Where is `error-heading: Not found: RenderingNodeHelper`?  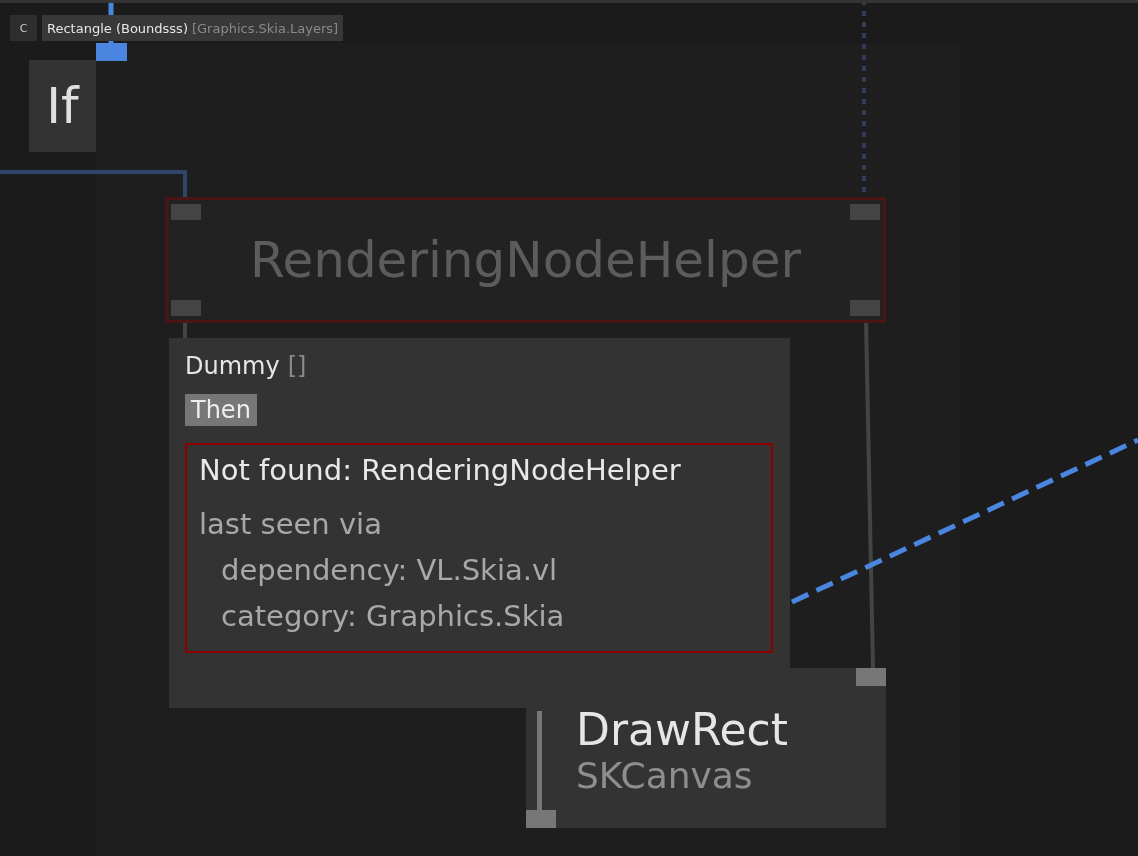
error-heading: Not found: RenderingNodeHelper is located at coordinates (440, 470).